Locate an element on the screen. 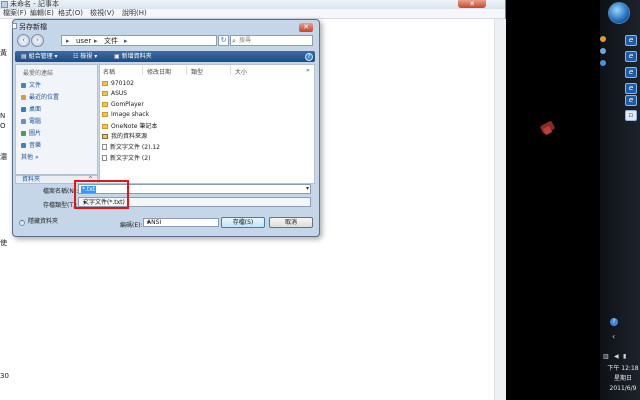 This screenshot has width=640, height=400. encoding-select: ANSI ▾ is located at coordinates (181, 222).